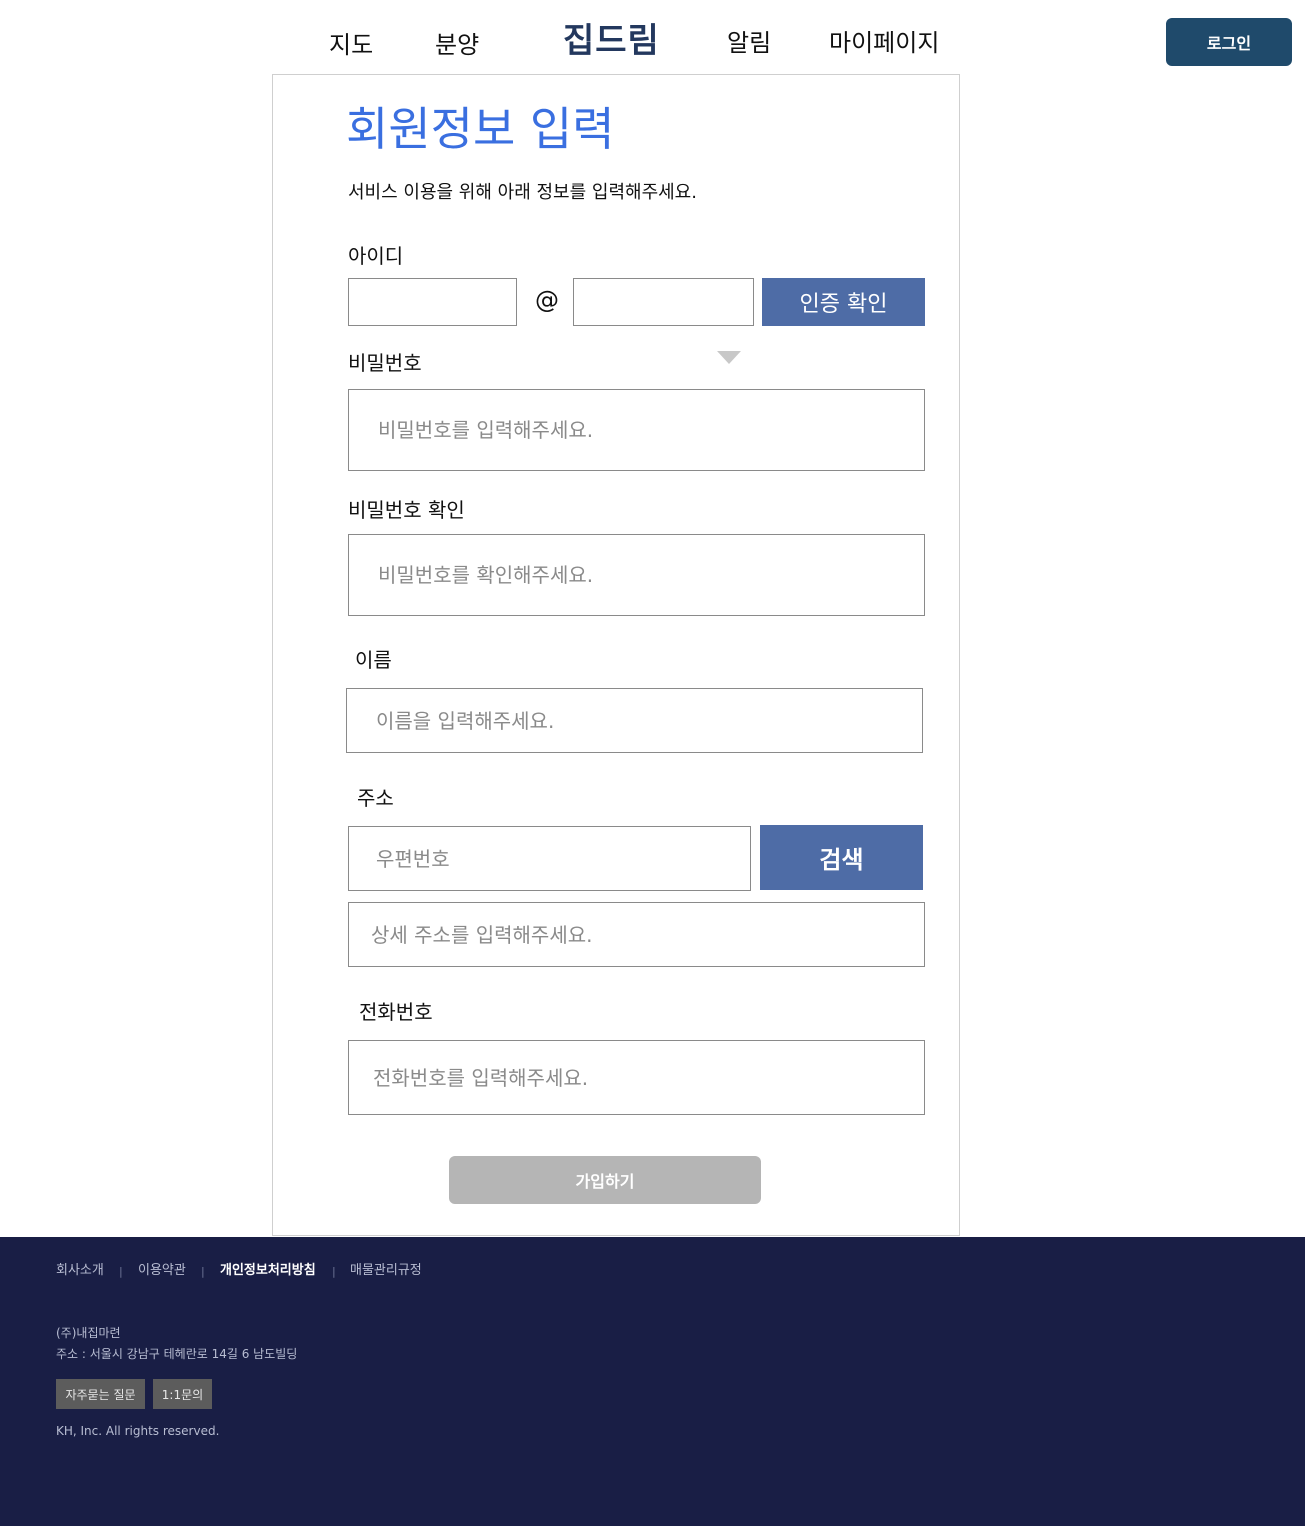  What do you see at coordinates (729, 357) in the screenshot?
I see `dropdown-triangle-icon` at bounding box center [729, 357].